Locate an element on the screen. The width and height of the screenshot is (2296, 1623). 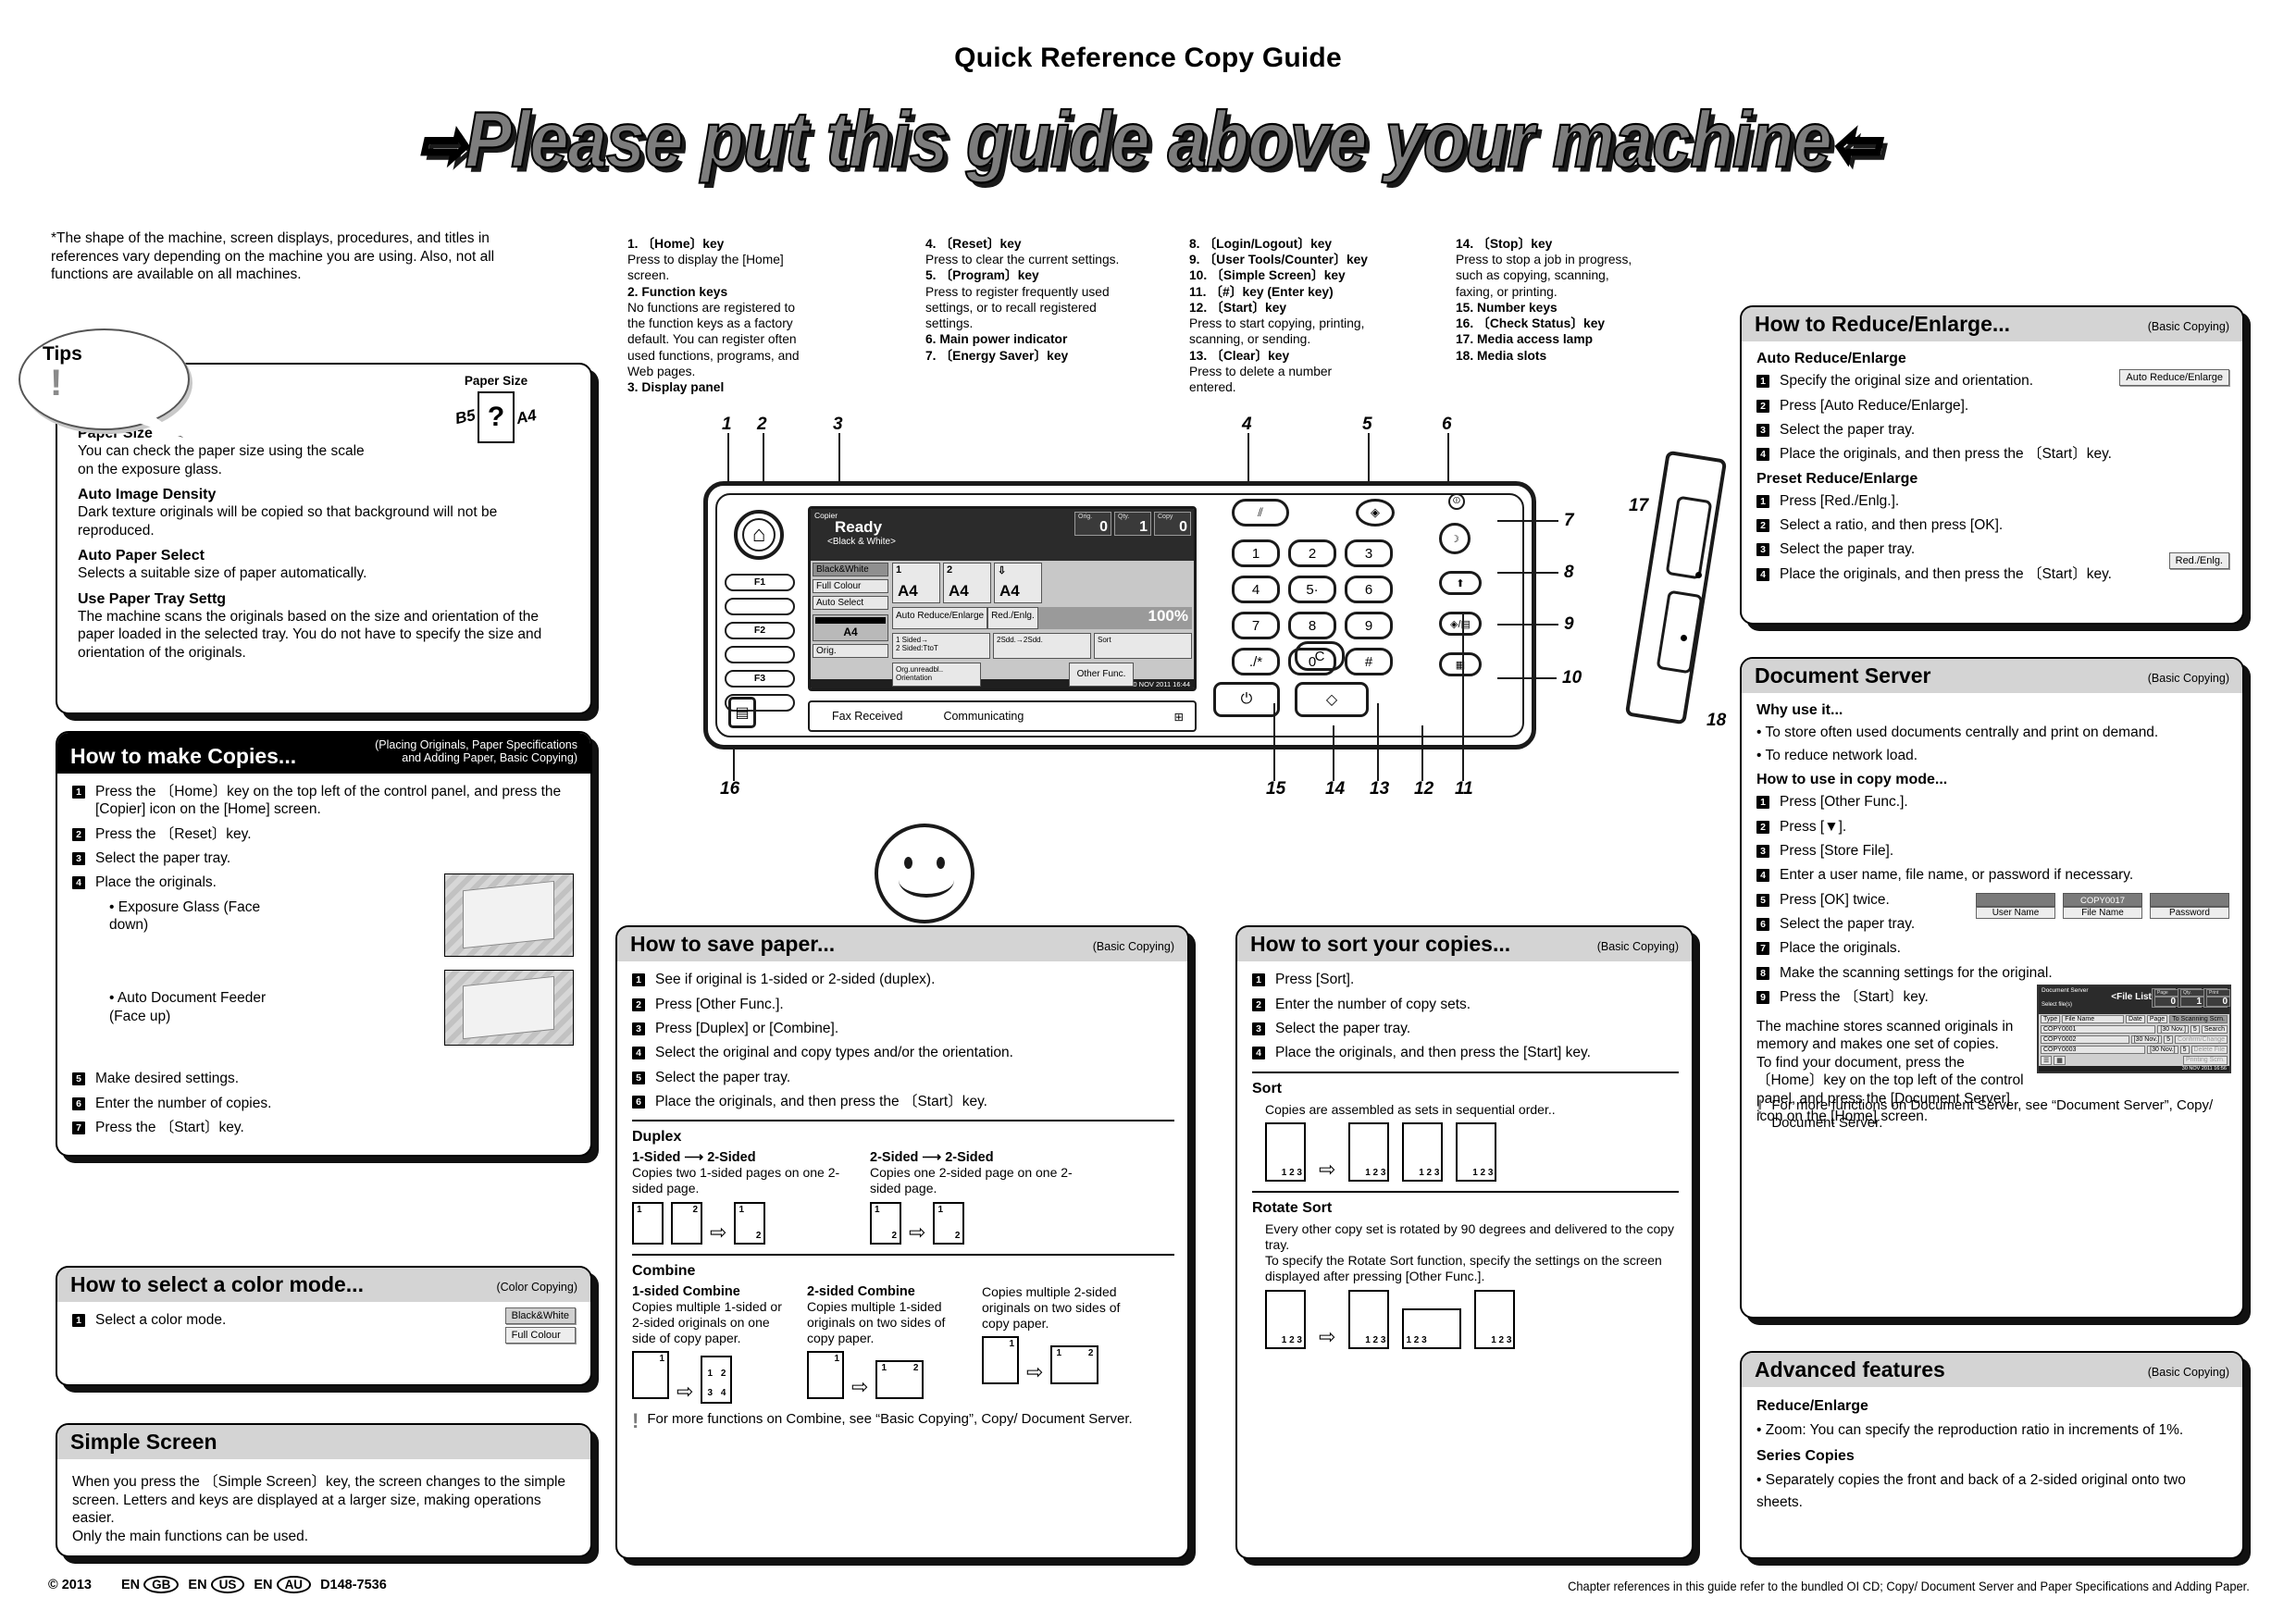
callout-line is located at coordinates (1334, 753).